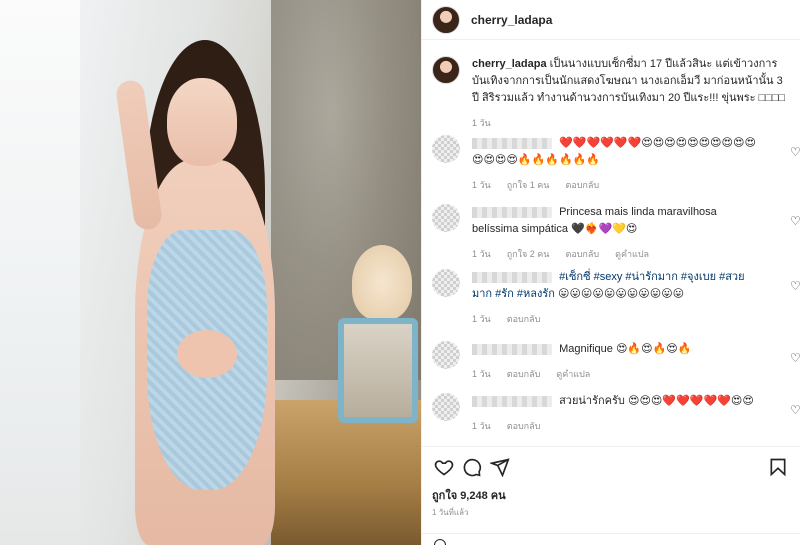 Image resolution: width=800 pixels, height=545 pixels. I want to click on heart-icon, so click(444, 467).